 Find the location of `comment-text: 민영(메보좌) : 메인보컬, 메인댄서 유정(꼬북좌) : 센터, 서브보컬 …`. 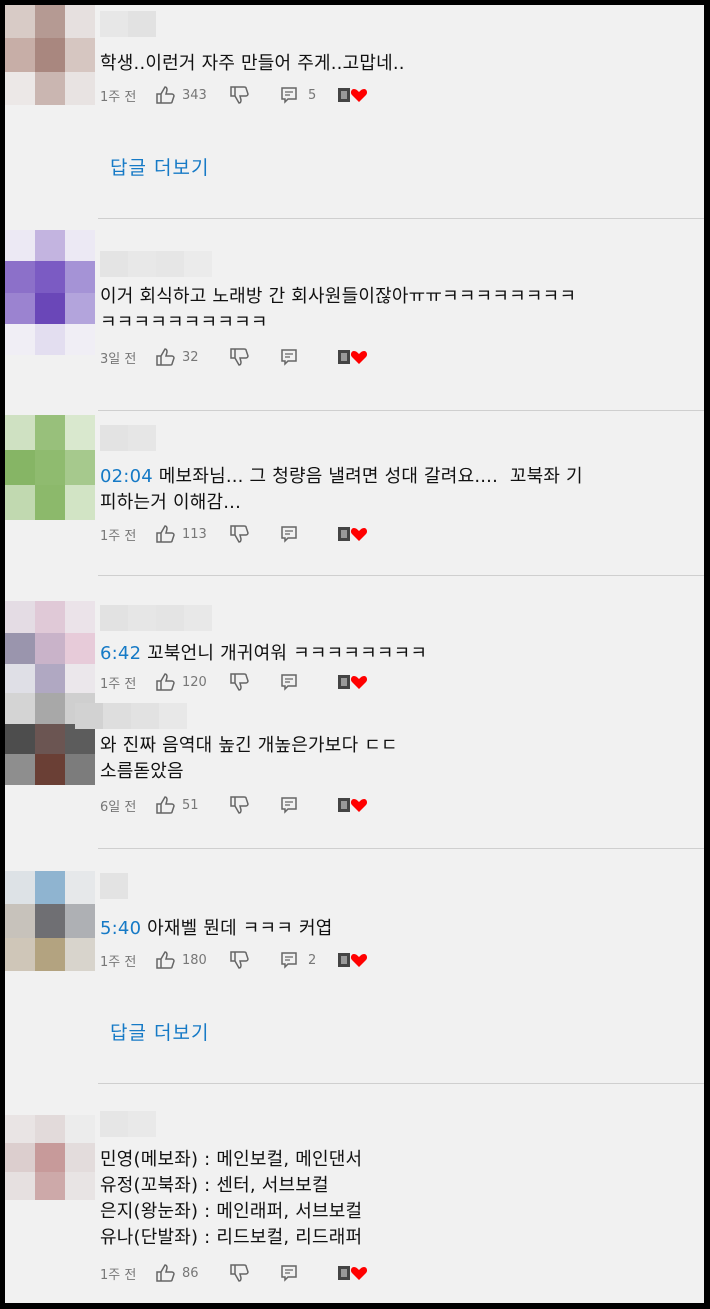

comment-text: 민영(메보좌) : 메인보컬, 메인댄서 유정(꼬북좌) : 센터, 서브보컬 … is located at coordinates (231, 1198).